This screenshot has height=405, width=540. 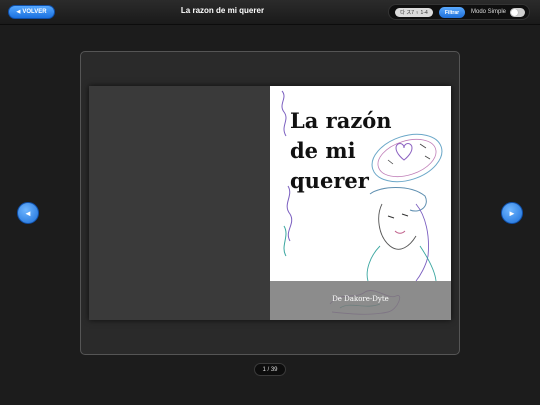 What do you see at coordinates (514, 12) in the screenshot?
I see `toggle-knob` at bounding box center [514, 12].